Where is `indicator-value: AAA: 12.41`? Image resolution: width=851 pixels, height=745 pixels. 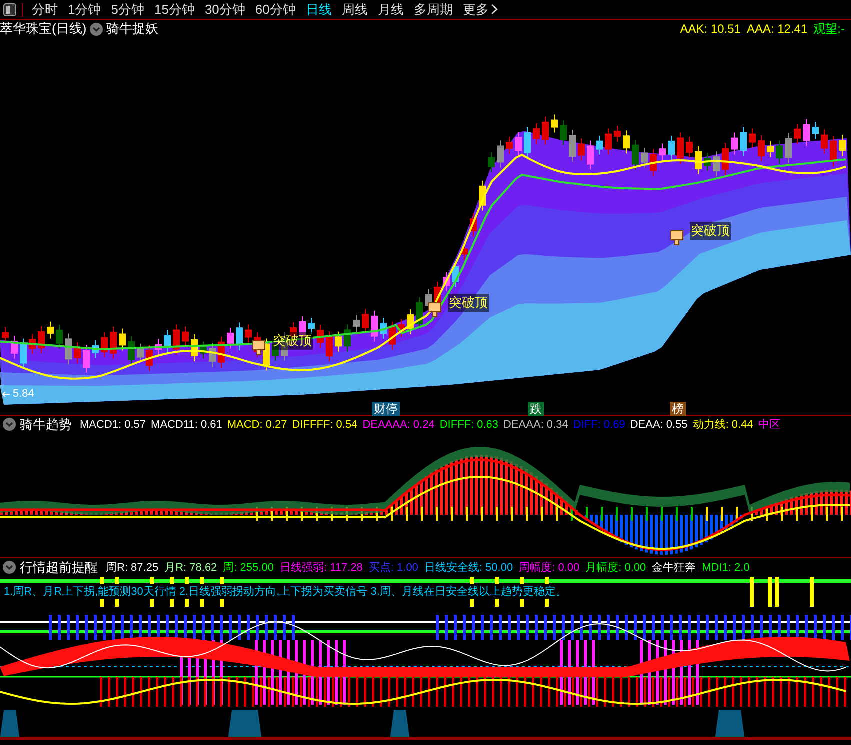
indicator-value: AAA: 12.41 is located at coordinates (777, 29).